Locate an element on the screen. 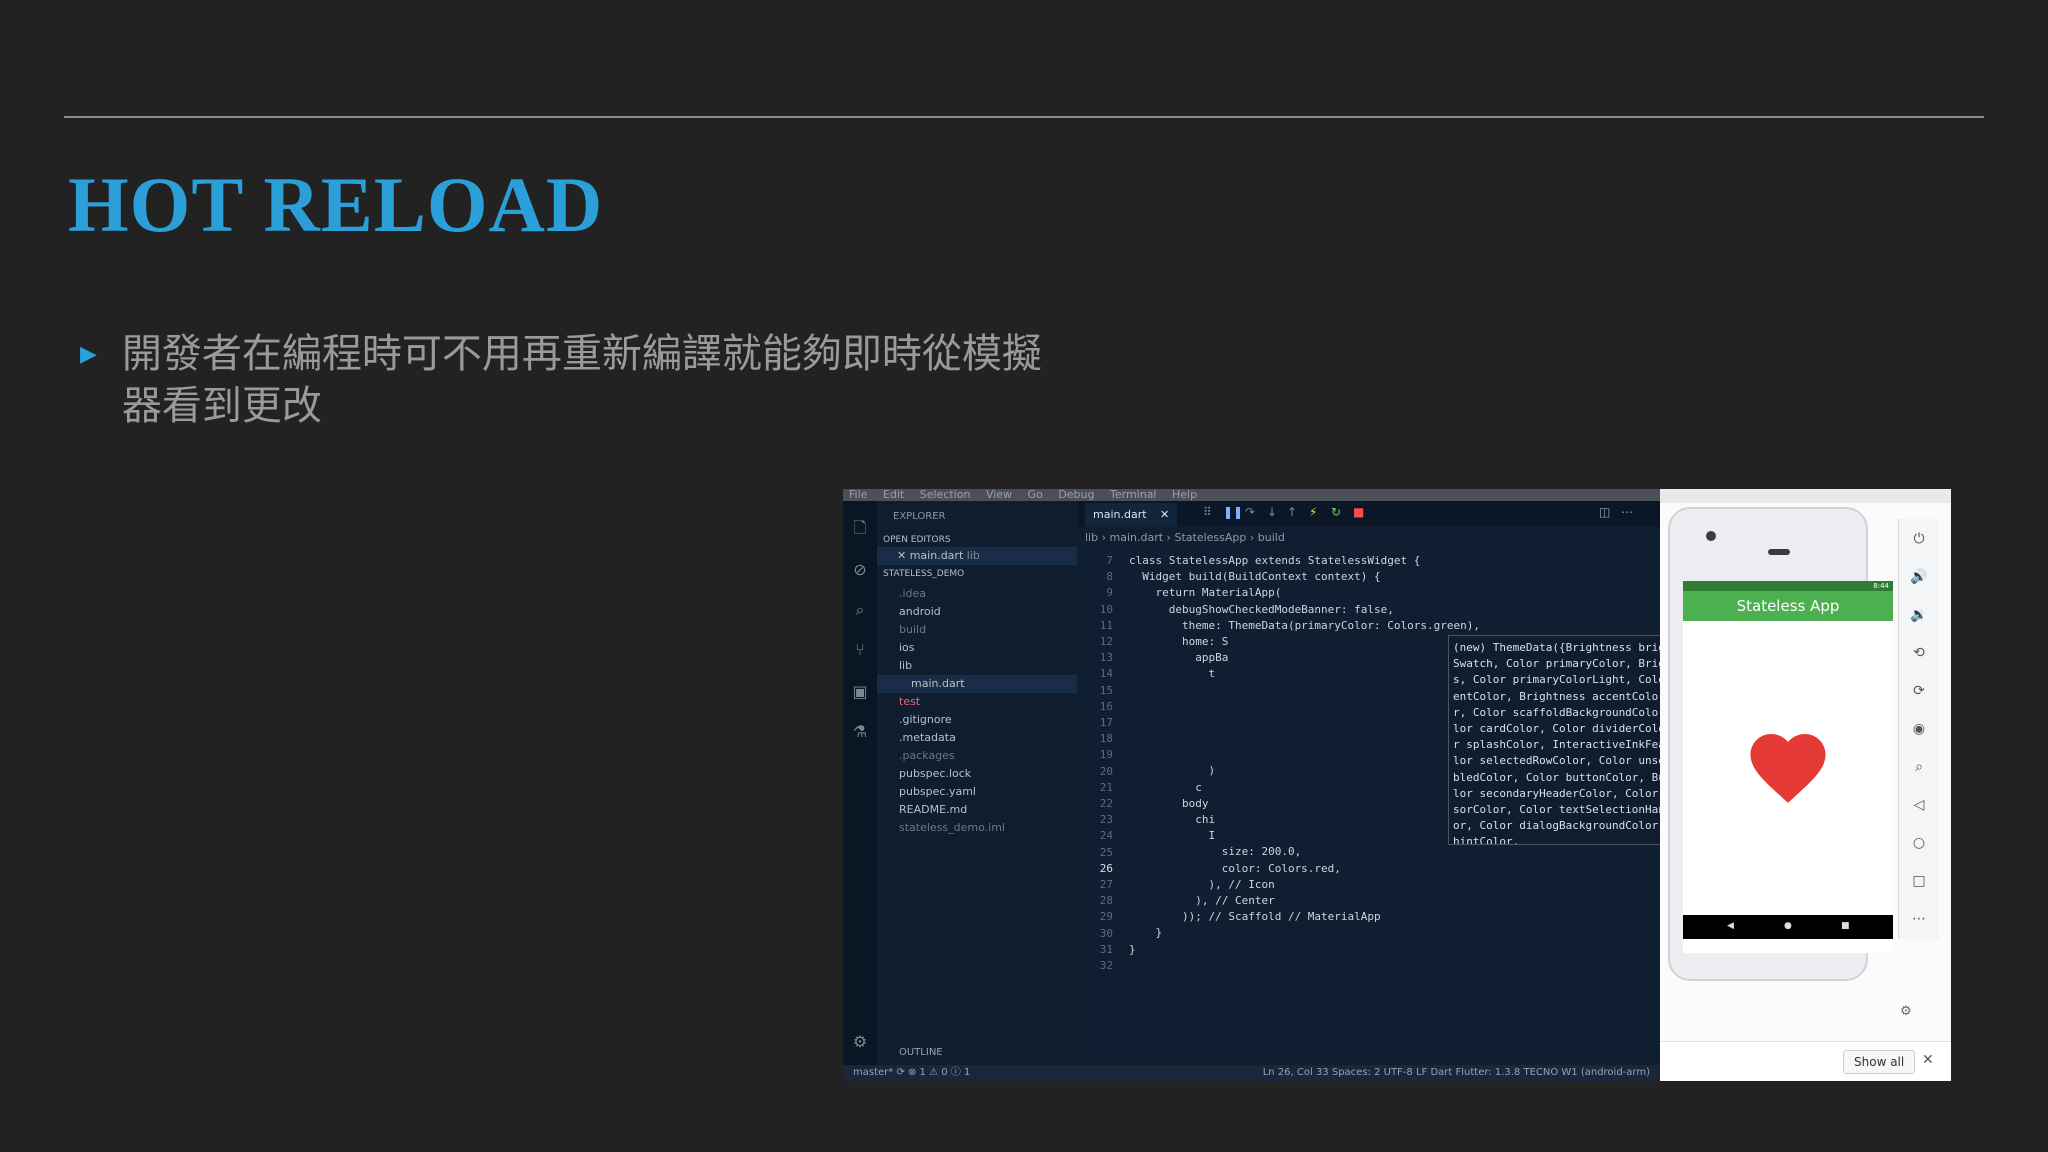 The height and width of the screenshot is (1152, 2048). back-control-icon: ◁ is located at coordinates (1919, 805).